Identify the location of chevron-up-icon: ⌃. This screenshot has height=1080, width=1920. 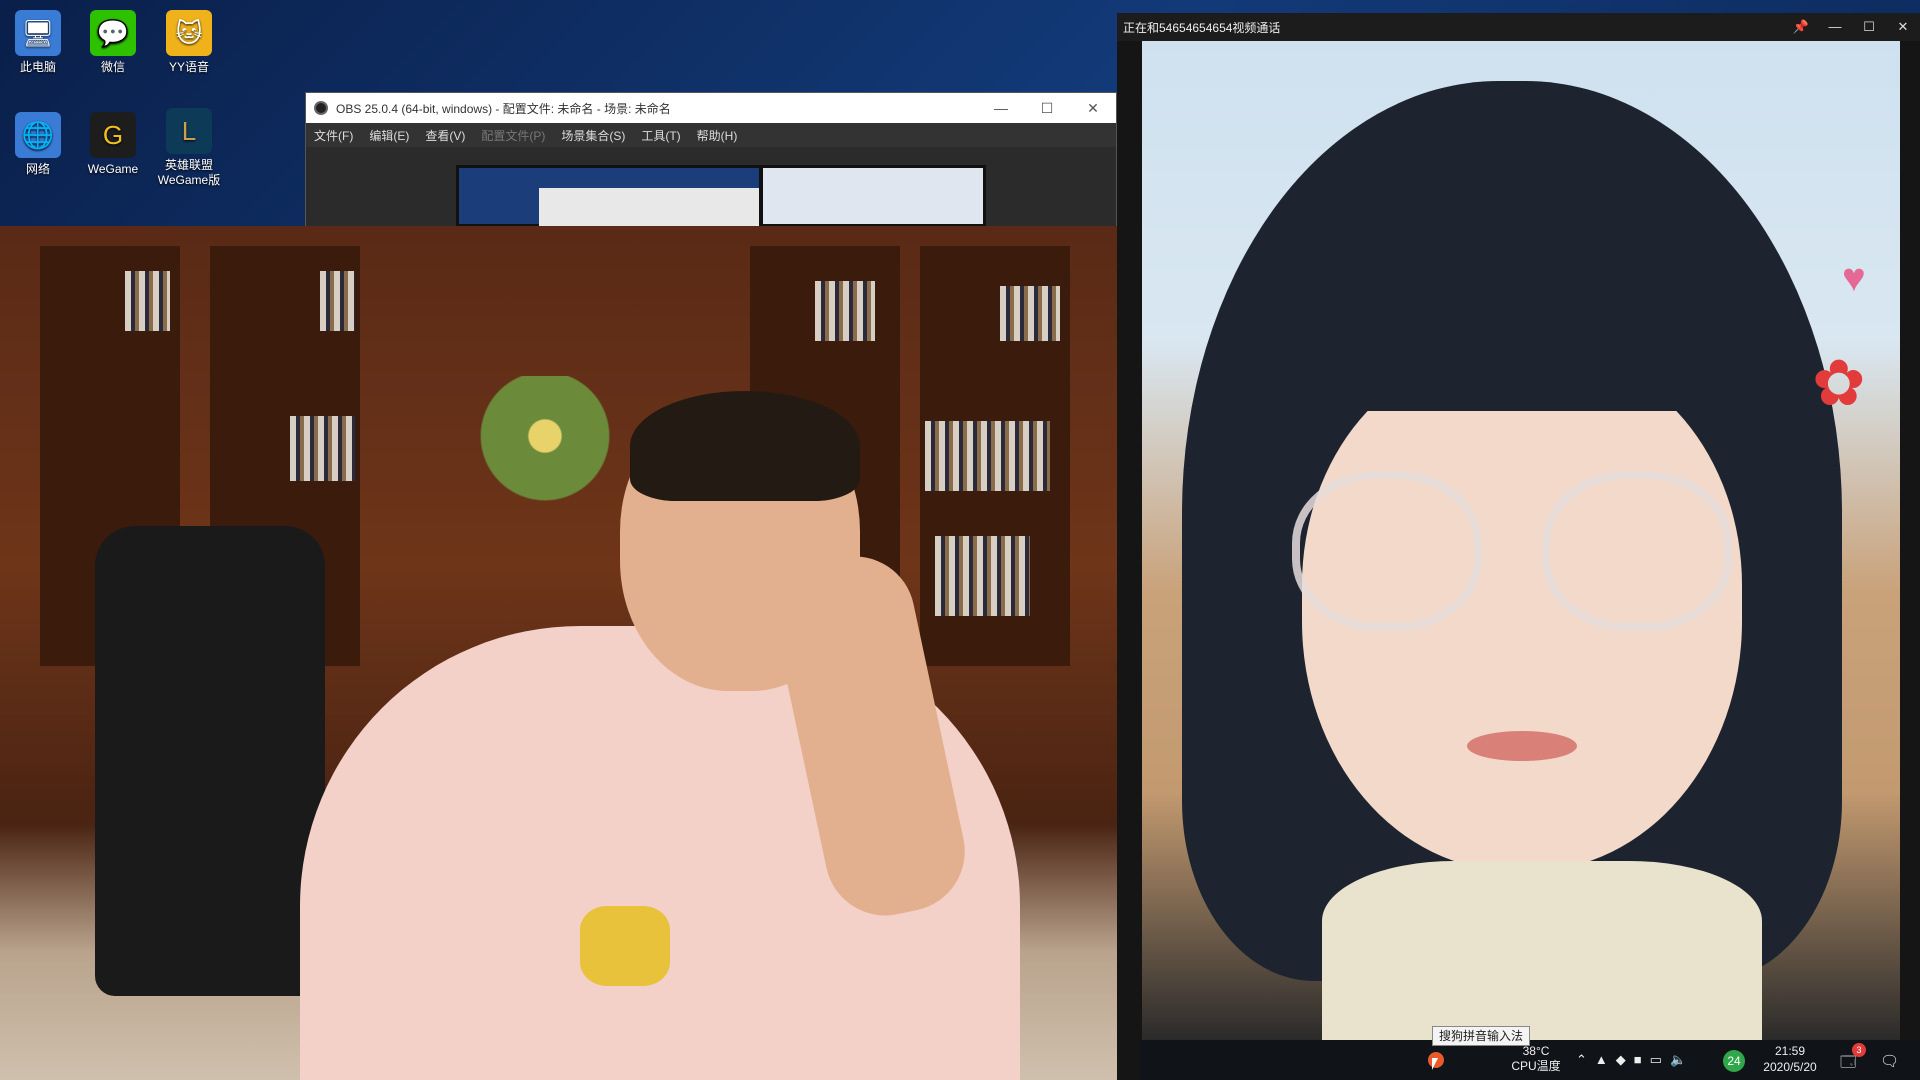
(1581, 1060).